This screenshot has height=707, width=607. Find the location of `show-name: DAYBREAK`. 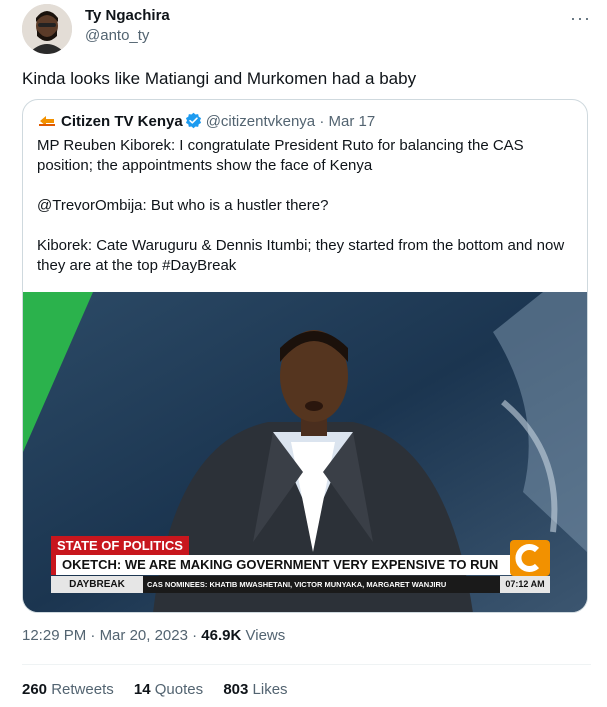

show-name: DAYBREAK is located at coordinates (97, 584).